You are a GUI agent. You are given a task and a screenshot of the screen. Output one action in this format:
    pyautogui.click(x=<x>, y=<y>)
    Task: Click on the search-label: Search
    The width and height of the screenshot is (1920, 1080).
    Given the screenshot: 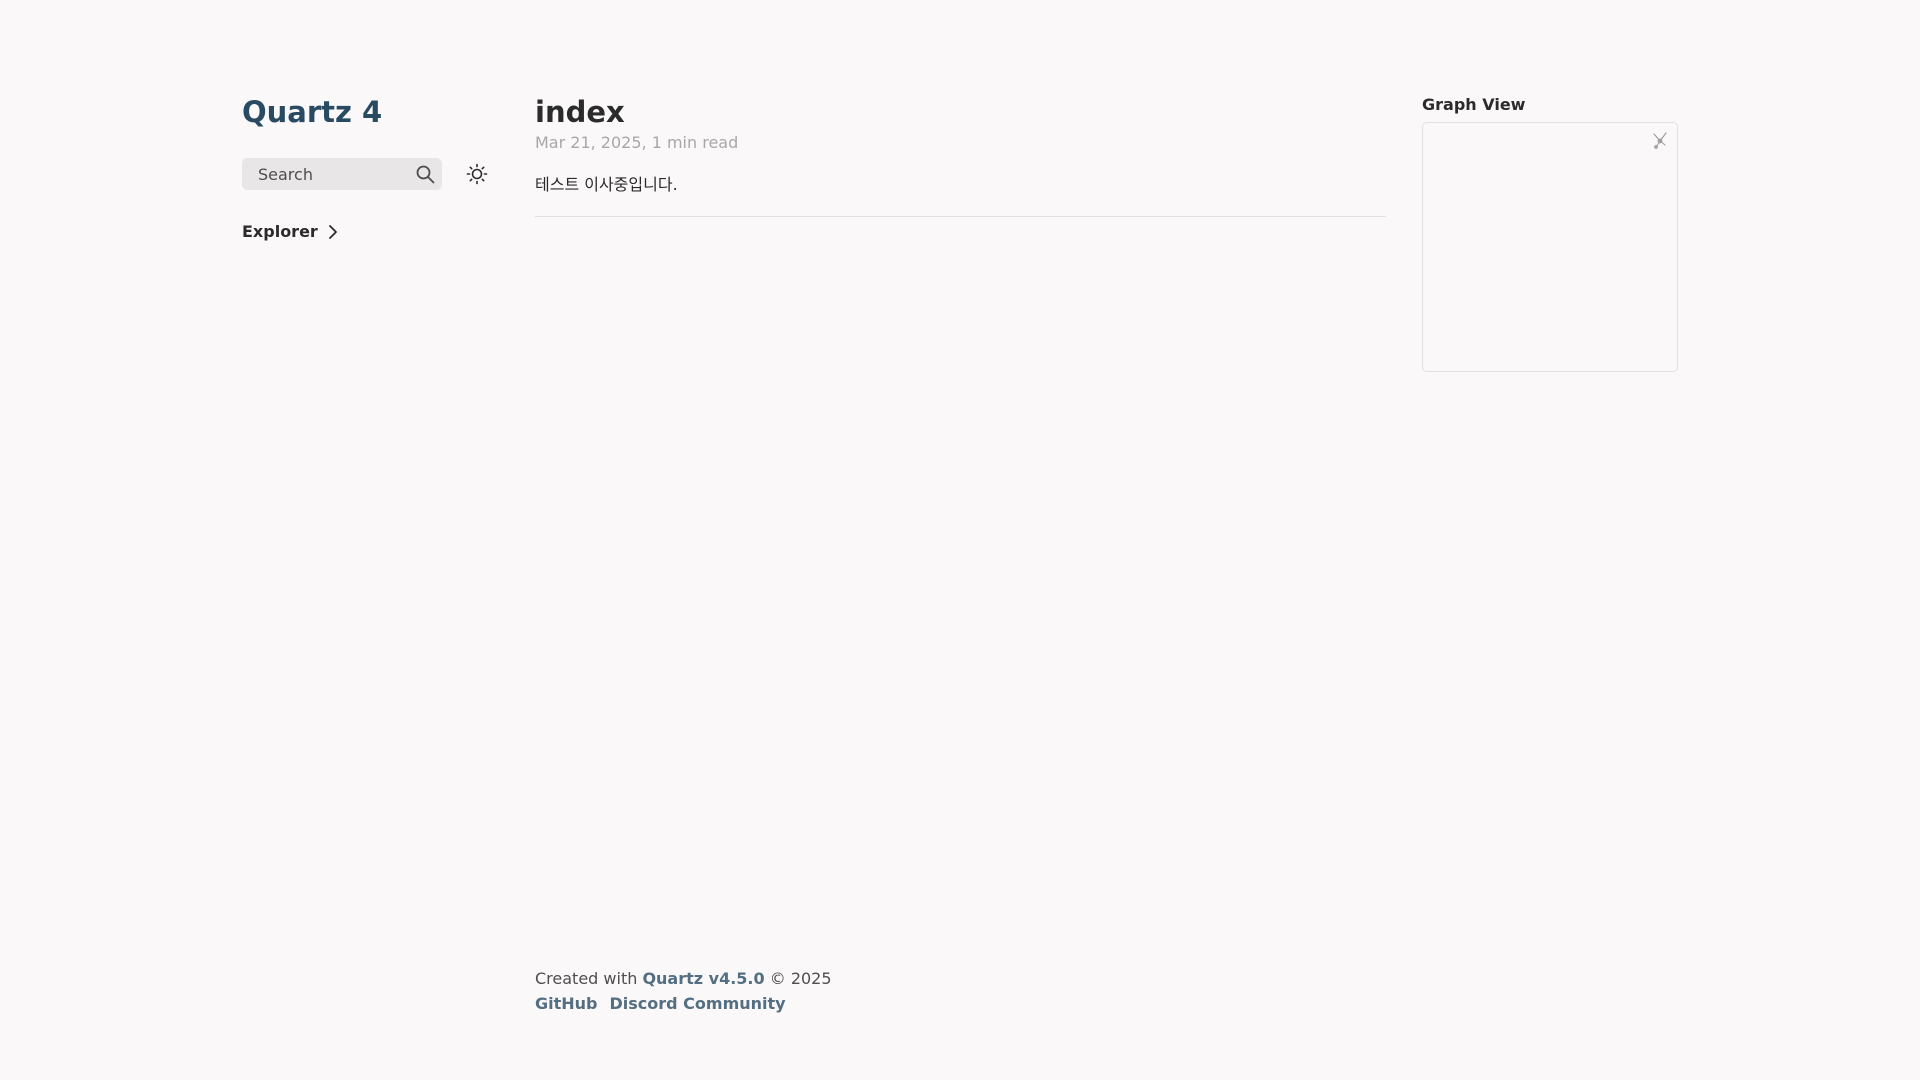 What is the action you would take?
    pyautogui.click(x=285, y=174)
    